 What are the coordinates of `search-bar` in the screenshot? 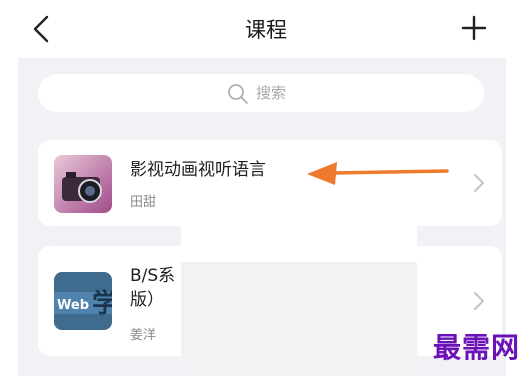 It's located at (261, 93).